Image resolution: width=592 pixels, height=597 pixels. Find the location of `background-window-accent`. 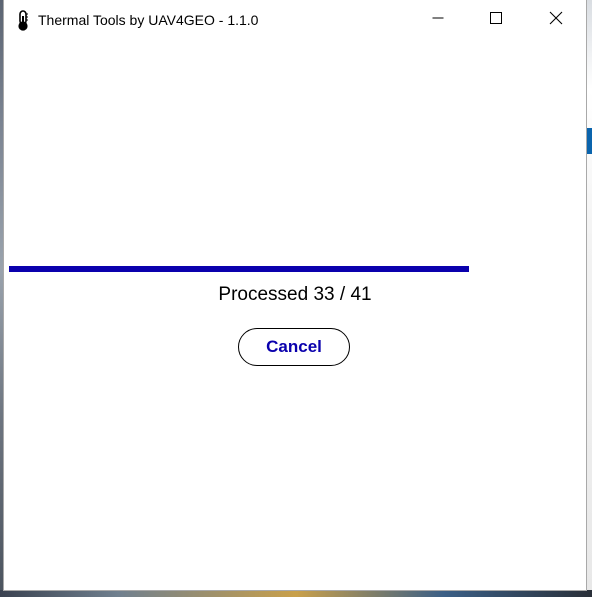

background-window-accent is located at coordinates (589, 141).